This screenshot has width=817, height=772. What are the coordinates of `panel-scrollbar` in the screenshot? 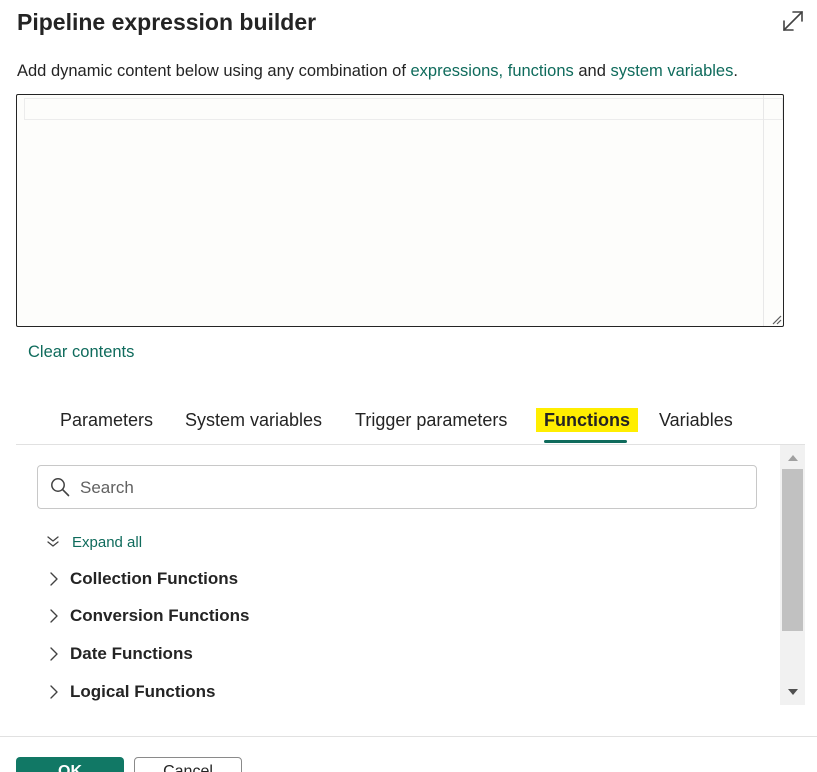 It's located at (792, 575).